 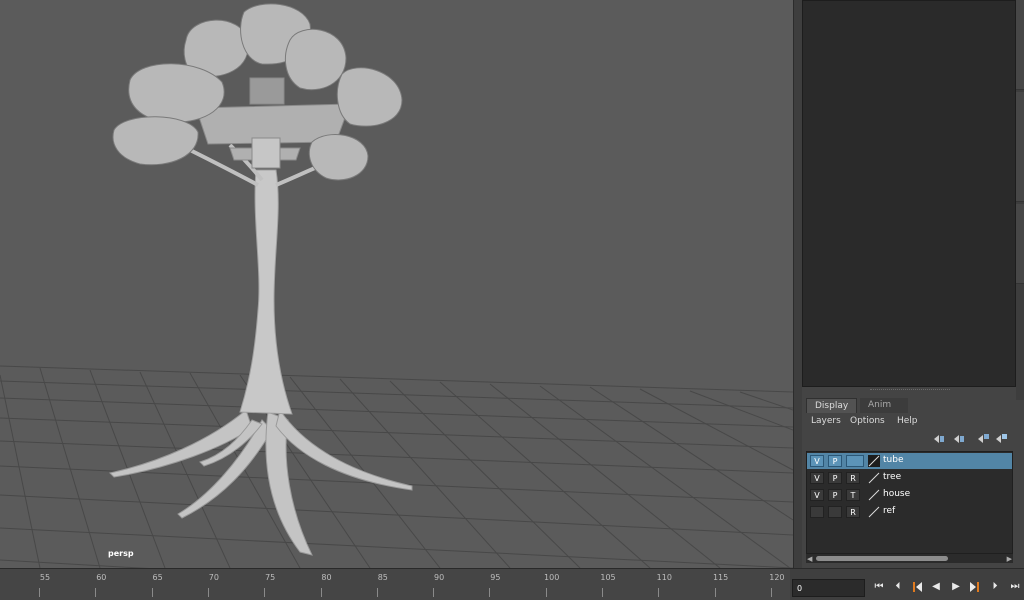 What do you see at coordinates (1020, 147) in the screenshot?
I see `side-tab-channel-box` at bounding box center [1020, 147].